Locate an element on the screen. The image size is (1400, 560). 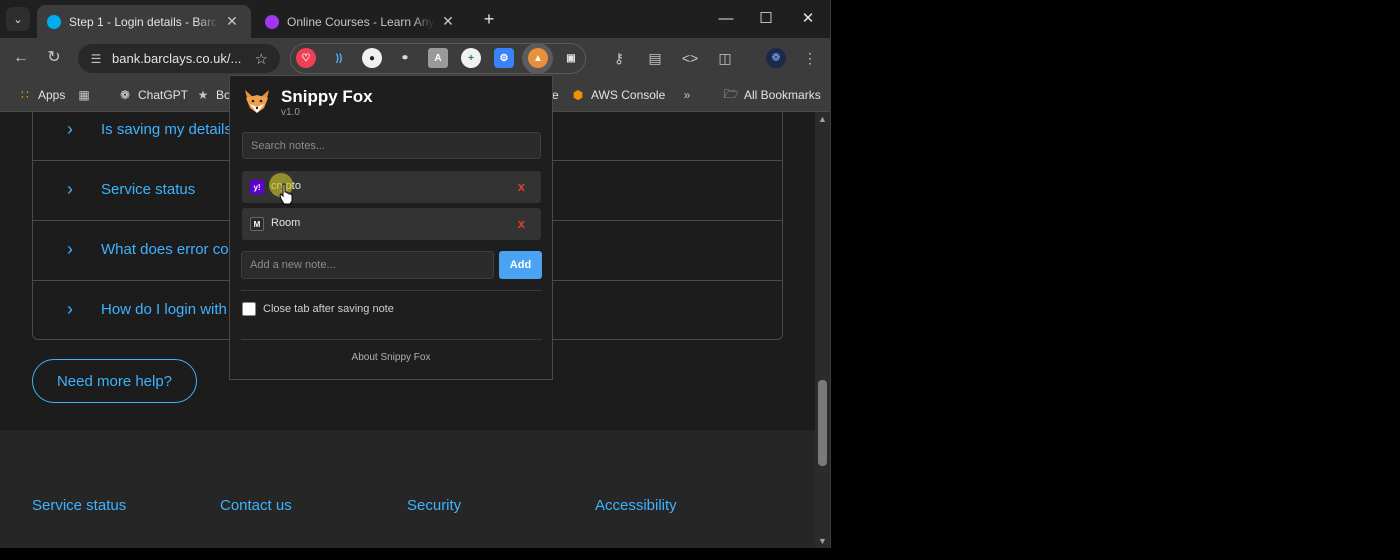
tab-barclays: Step 1 - Login details - Barclays ✕ is located at coordinates (144, 21).